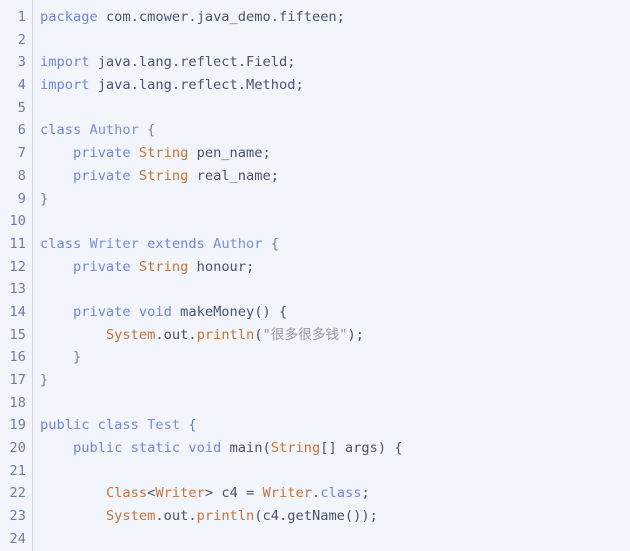 The width and height of the screenshot is (630, 551). Describe the element at coordinates (335, 17) in the screenshot. I see `code-line: package com.cmower.java_demo.fifteen;` at that location.